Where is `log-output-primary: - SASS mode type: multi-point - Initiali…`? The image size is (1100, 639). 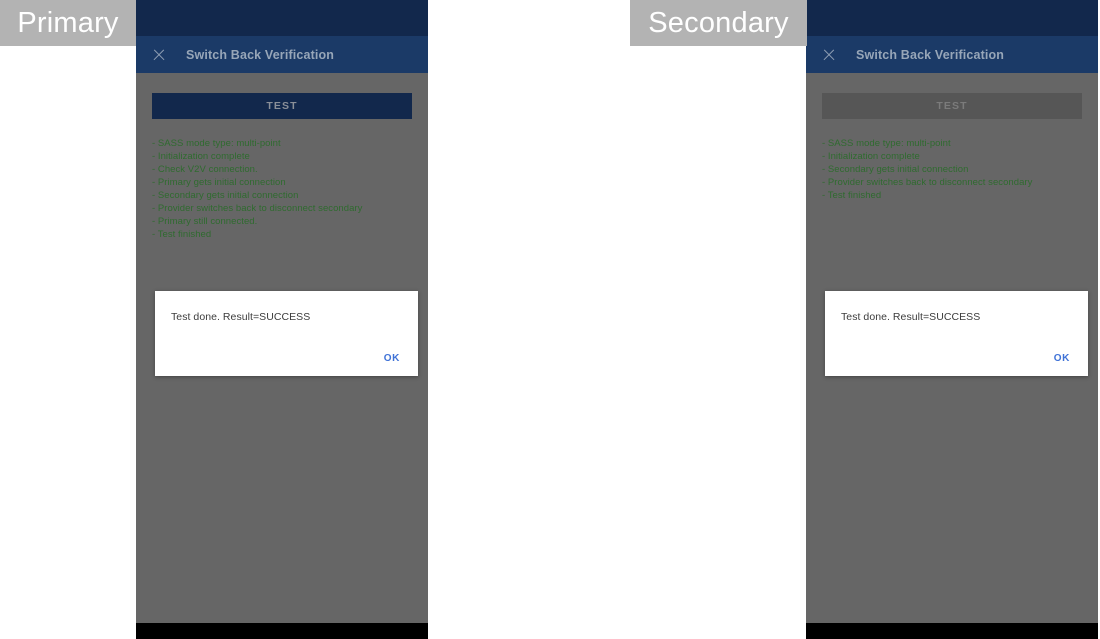
log-output-primary: - SASS mode type: multi-point - Initiali… is located at coordinates (285, 189).